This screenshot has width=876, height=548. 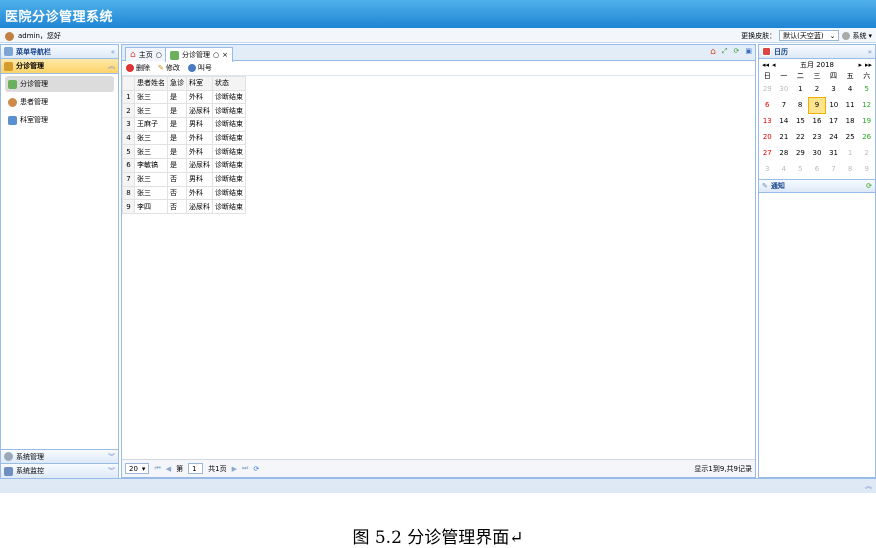 I want to click on nav-item-departments: 科室管理, so click(x=59, y=120).